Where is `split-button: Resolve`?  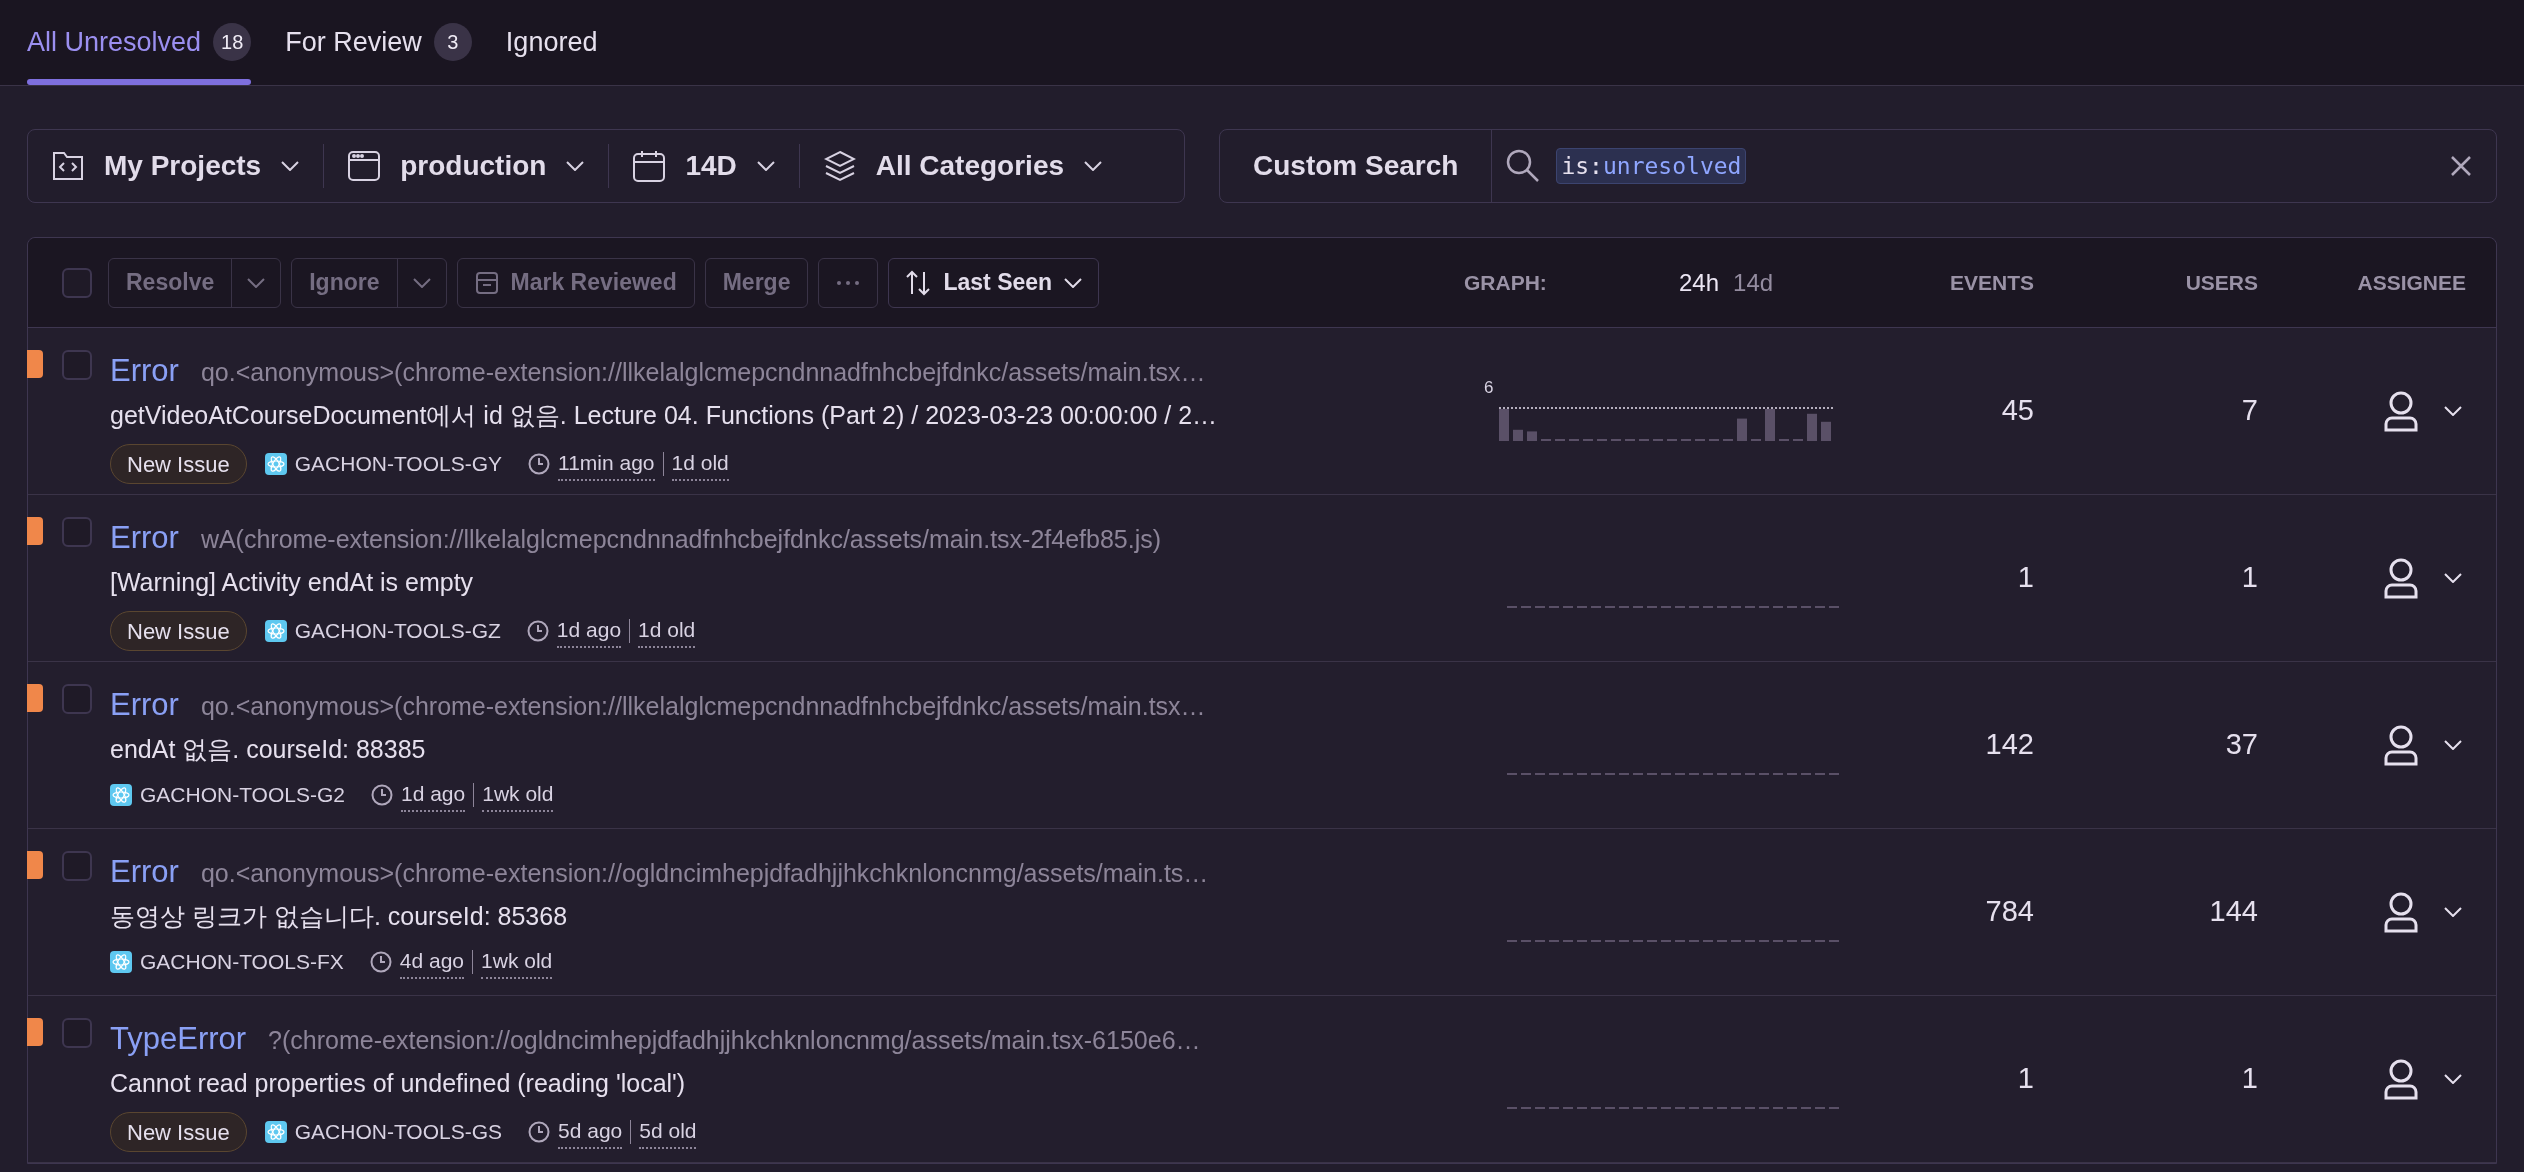
split-button: Resolve is located at coordinates (195, 282).